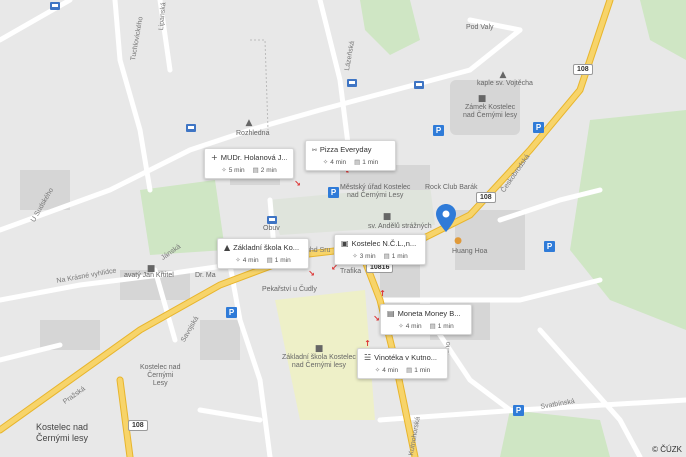  I want to click on place-label: Rozhledna, so click(253, 133).